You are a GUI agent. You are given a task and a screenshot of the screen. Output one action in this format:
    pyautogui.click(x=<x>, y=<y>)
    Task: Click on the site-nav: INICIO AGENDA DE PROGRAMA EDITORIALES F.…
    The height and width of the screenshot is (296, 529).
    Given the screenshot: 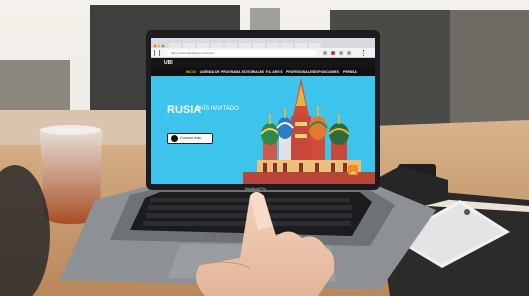 What is the action you would take?
    pyautogui.click(x=263, y=72)
    